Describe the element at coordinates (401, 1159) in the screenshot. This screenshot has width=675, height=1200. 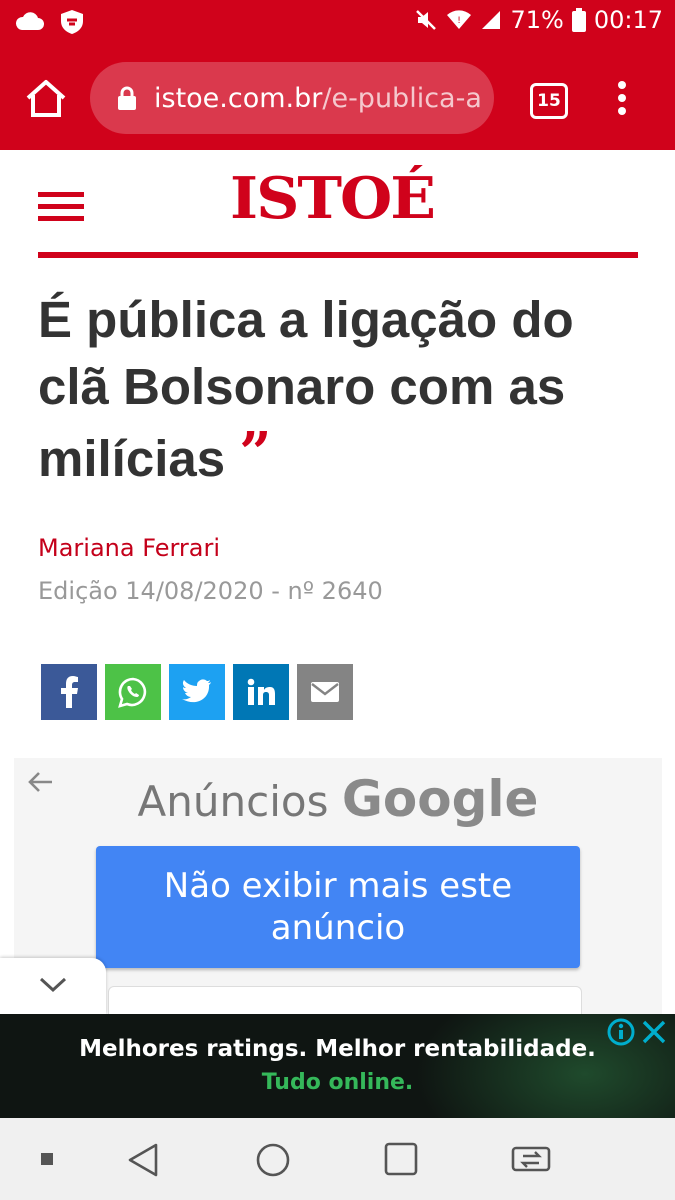
I see `nav-recents-icon` at that location.